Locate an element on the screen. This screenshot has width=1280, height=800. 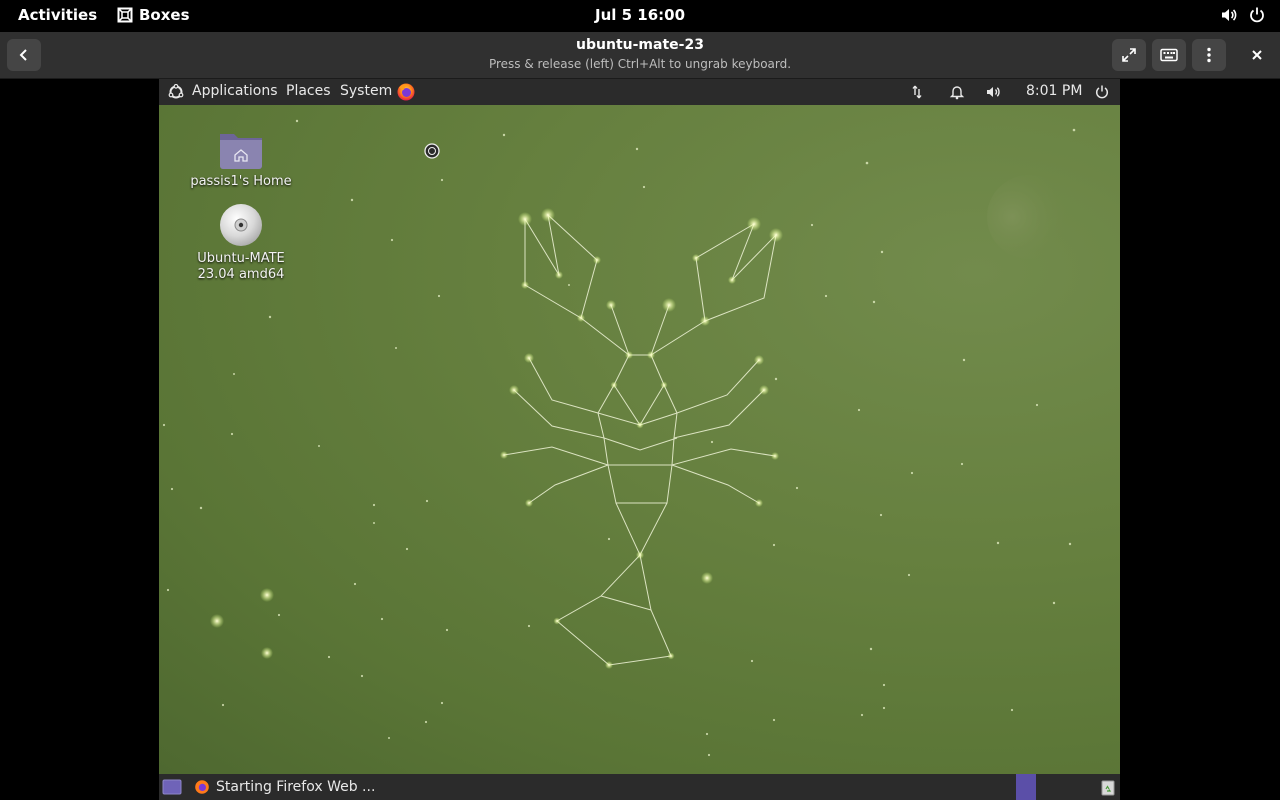
firefox-launcher-icon is located at coordinates (406, 92).